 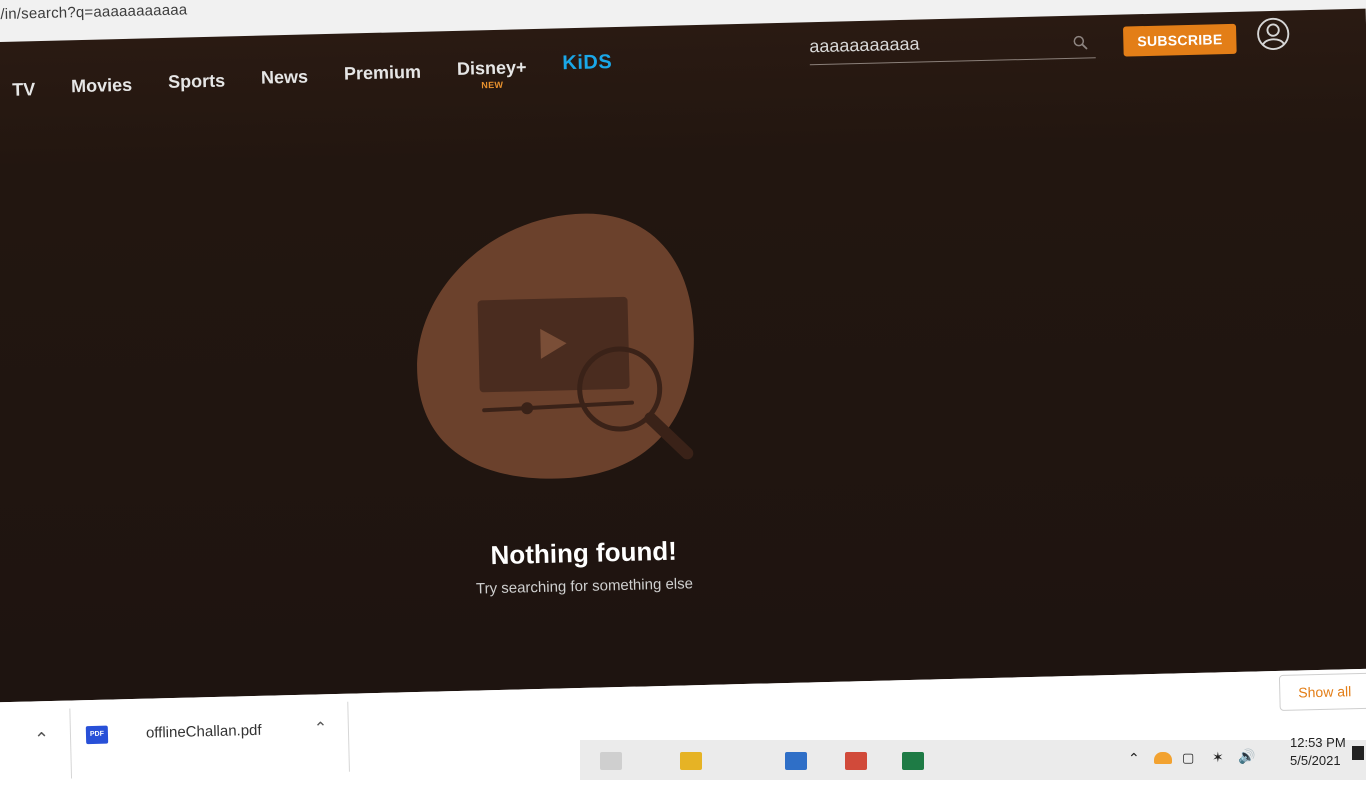 What do you see at coordinates (1322, 691) in the screenshot?
I see `show-all-button: Show all` at bounding box center [1322, 691].